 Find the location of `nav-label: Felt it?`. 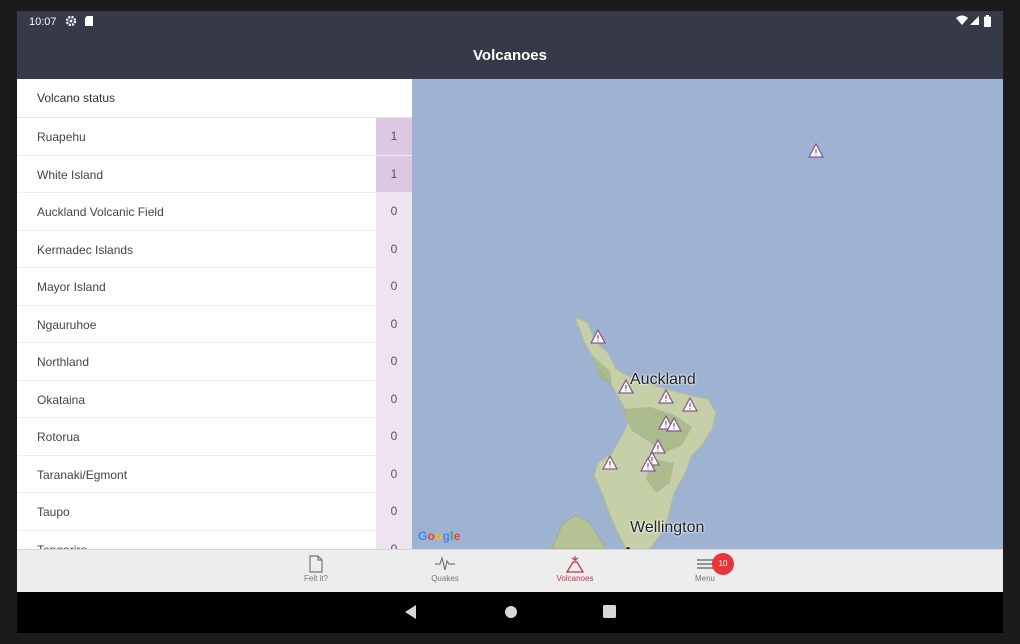

nav-label: Felt it? is located at coordinates (315, 578).